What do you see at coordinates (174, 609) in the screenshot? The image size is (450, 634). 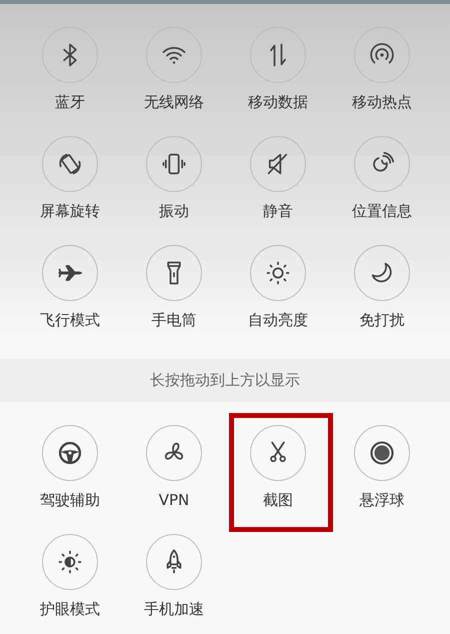 I see `toggle-label: 手机加速` at bounding box center [174, 609].